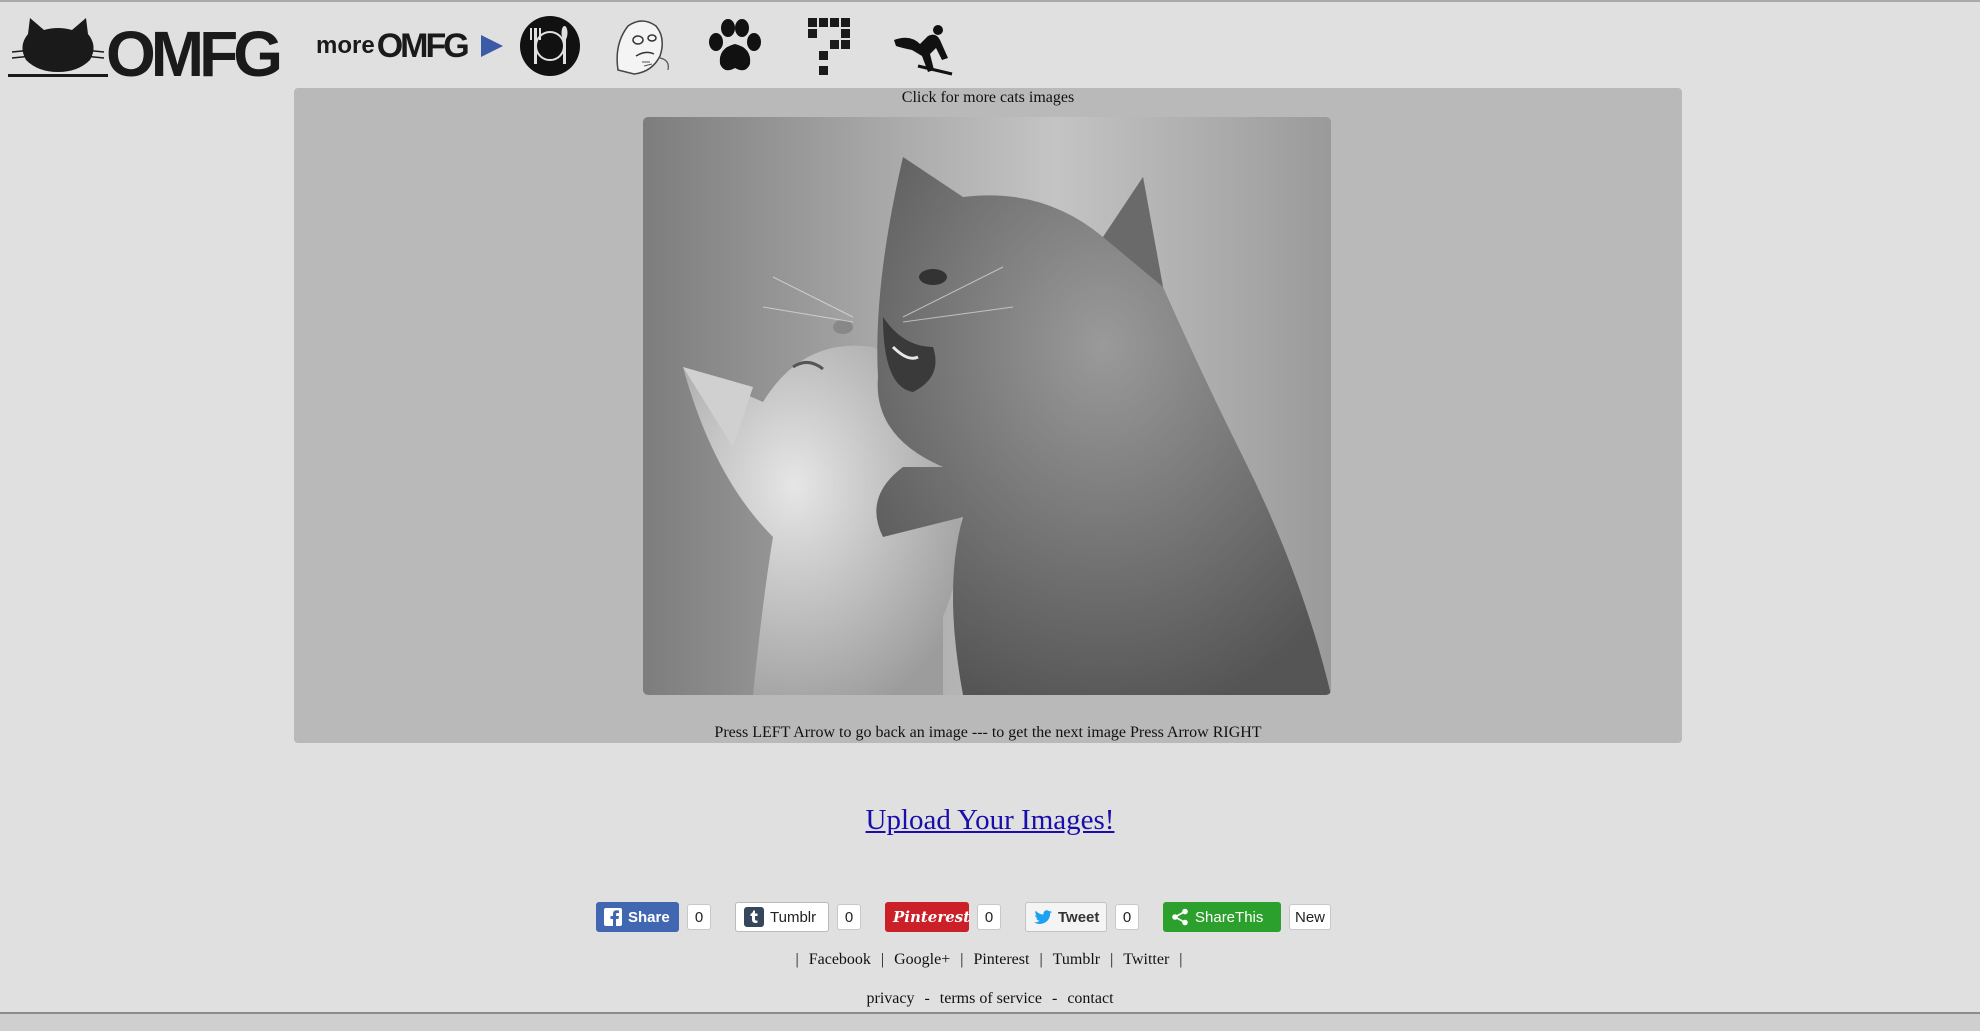  What do you see at coordinates (649, 917) in the screenshot?
I see `facebook-share-label: Share` at bounding box center [649, 917].